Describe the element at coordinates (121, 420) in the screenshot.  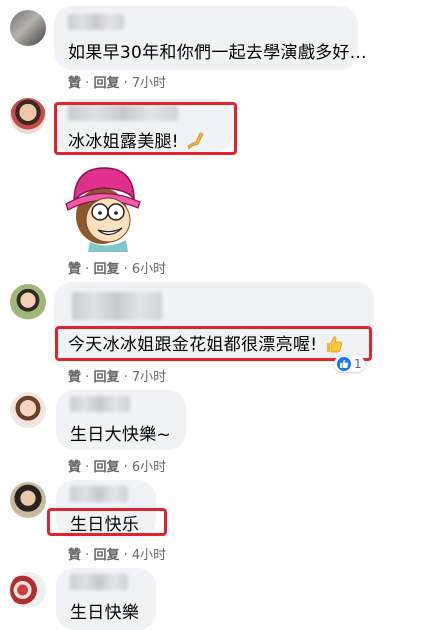
I see `comment-bubble: 生日大快樂~` at that location.